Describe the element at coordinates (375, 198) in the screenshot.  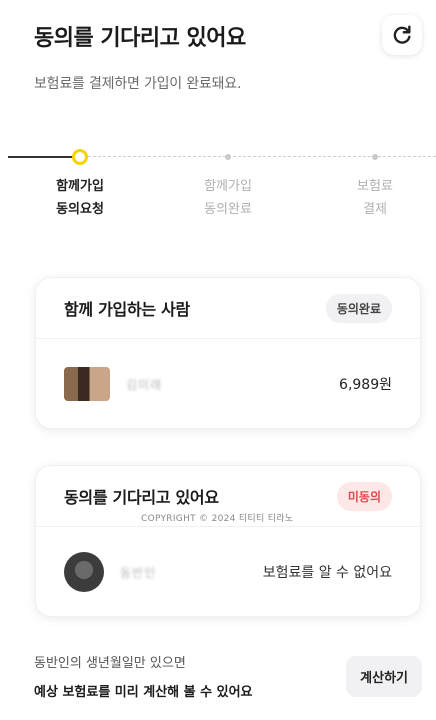
I see `step-3-label: 보험료 결제` at that location.